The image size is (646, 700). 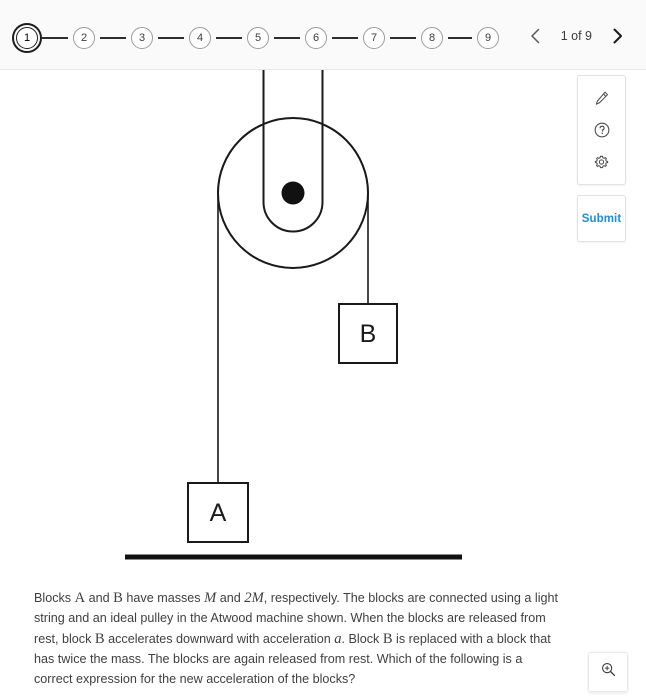 I want to click on q-sym-2m: 2M, so click(x=254, y=598).